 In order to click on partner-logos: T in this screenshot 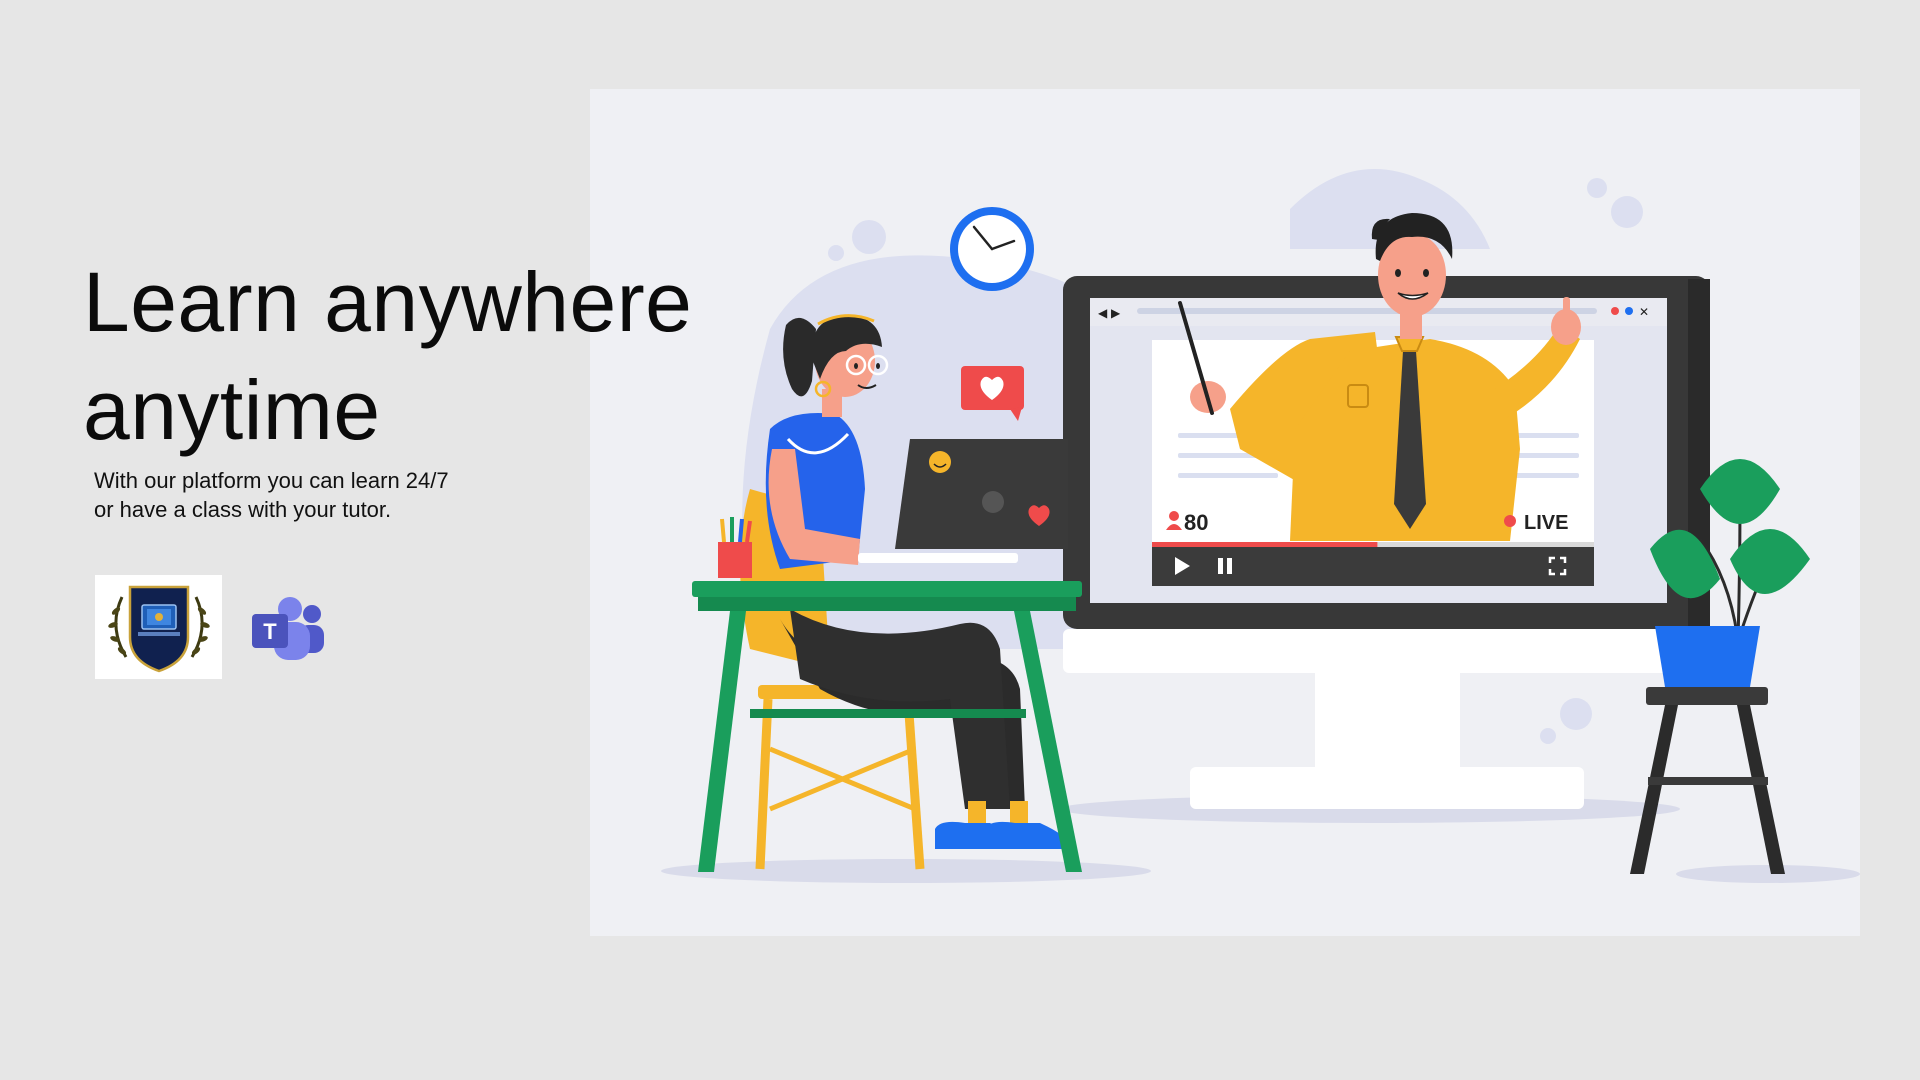, I will do `click(210, 627)`.